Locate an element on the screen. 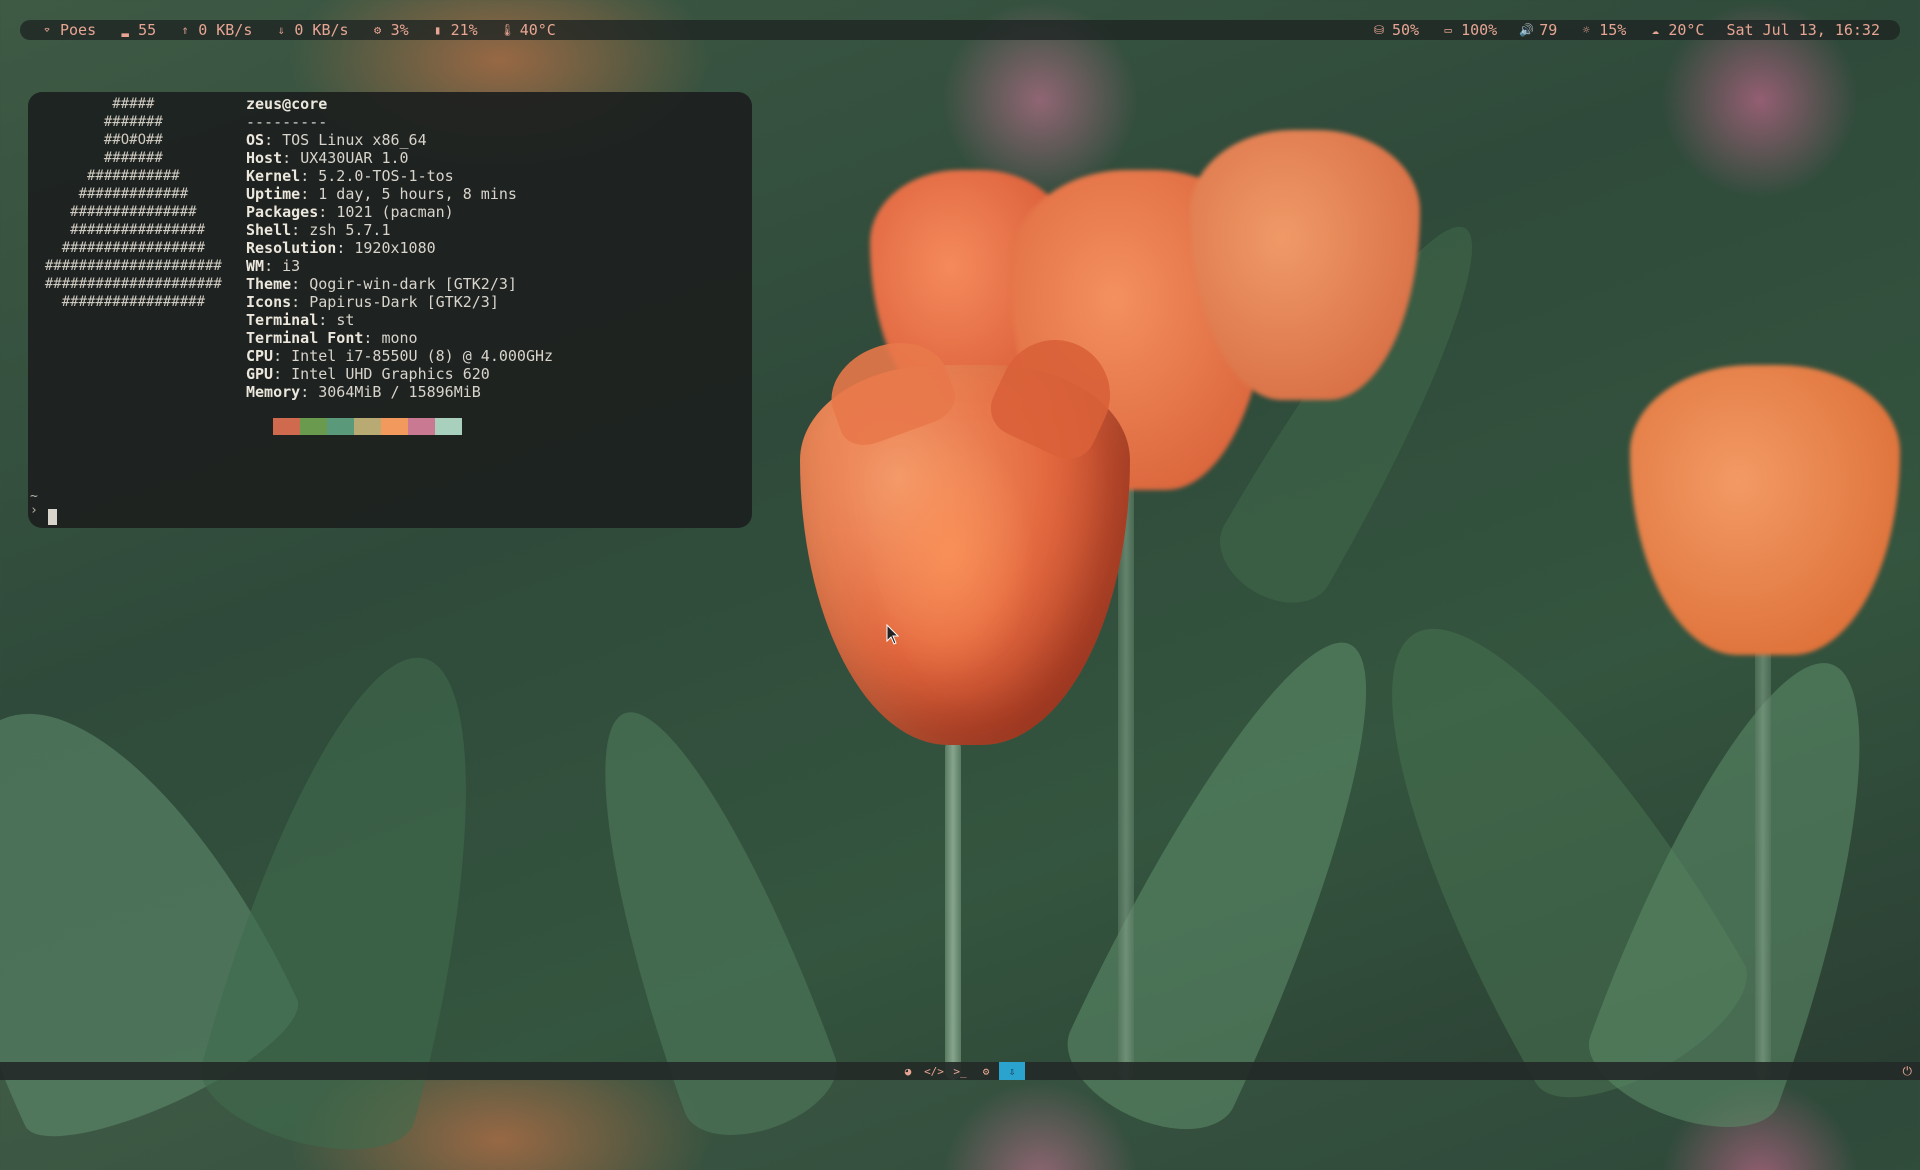 Image resolution: width=1920 pixels, height=1170 pixels. left-item-0: ⌔ Poes is located at coordinates (68, 30).